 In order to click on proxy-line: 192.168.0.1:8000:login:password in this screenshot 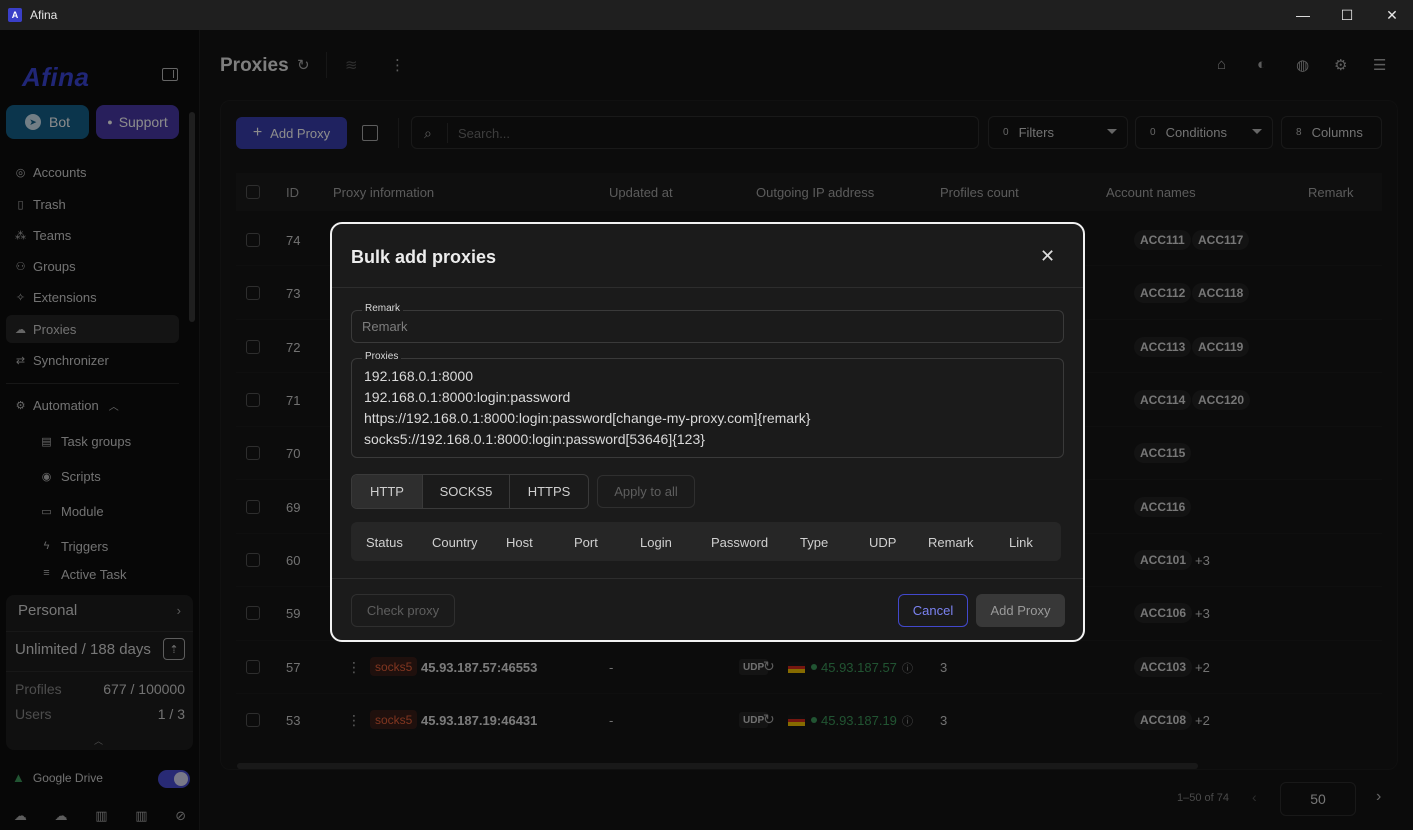, I will do `click(467, 397)`.